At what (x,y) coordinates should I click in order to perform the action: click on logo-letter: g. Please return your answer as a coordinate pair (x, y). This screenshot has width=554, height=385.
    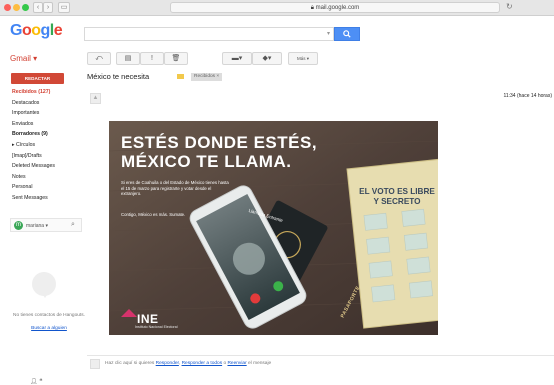
    Looking at the image, I should click on (45, 30).